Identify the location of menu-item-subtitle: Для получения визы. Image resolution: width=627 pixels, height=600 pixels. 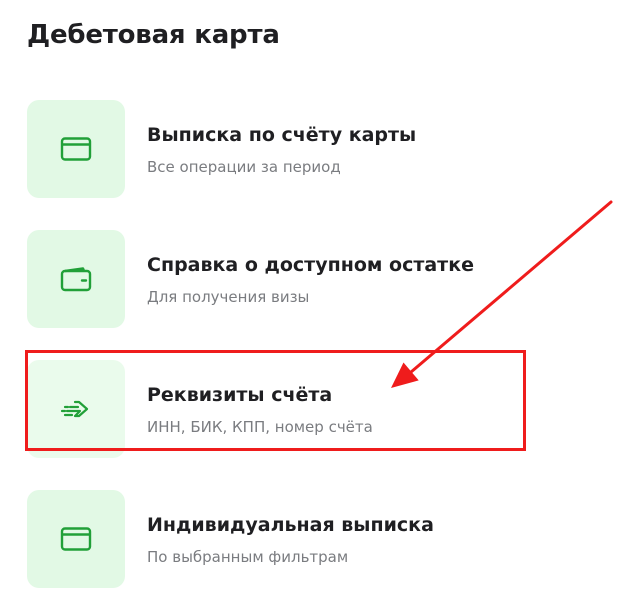
(228, 297).